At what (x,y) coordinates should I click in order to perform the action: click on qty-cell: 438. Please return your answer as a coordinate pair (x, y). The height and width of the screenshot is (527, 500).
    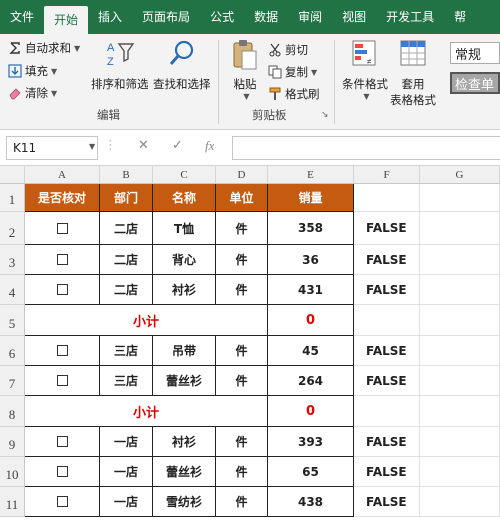
    Looking at the image, I should click on (311, 502).